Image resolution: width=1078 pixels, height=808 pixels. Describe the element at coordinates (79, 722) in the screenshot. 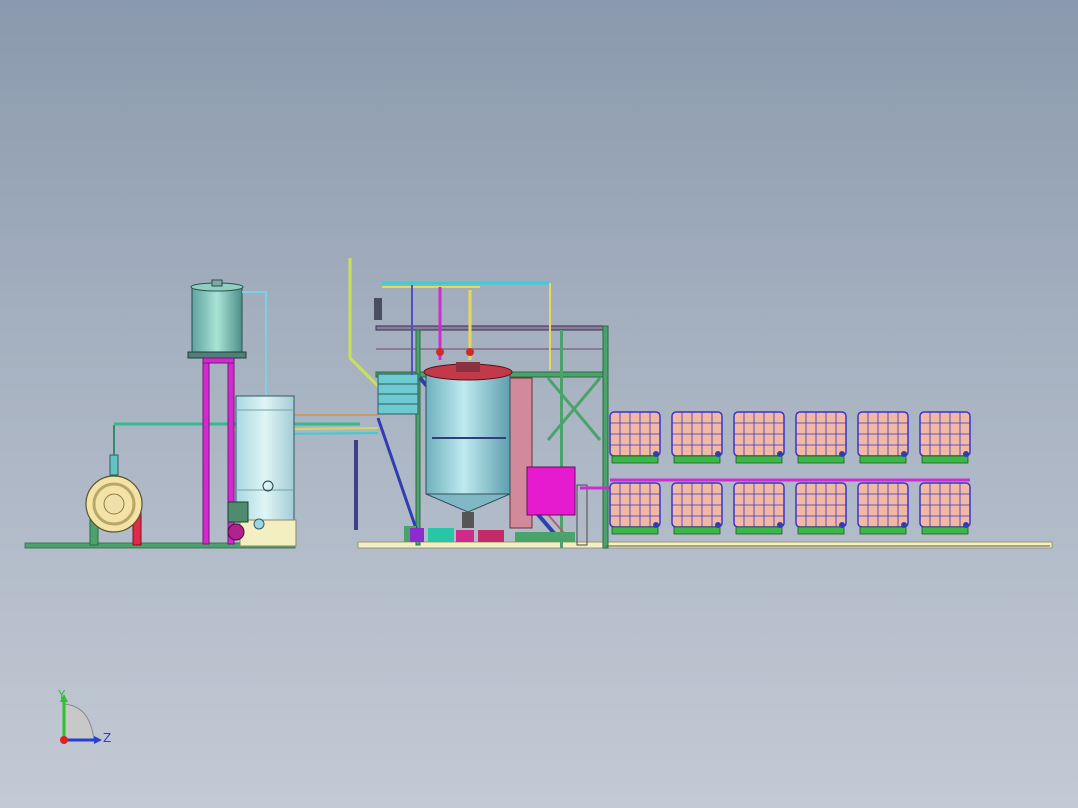

I see `triad-plane` at that location.